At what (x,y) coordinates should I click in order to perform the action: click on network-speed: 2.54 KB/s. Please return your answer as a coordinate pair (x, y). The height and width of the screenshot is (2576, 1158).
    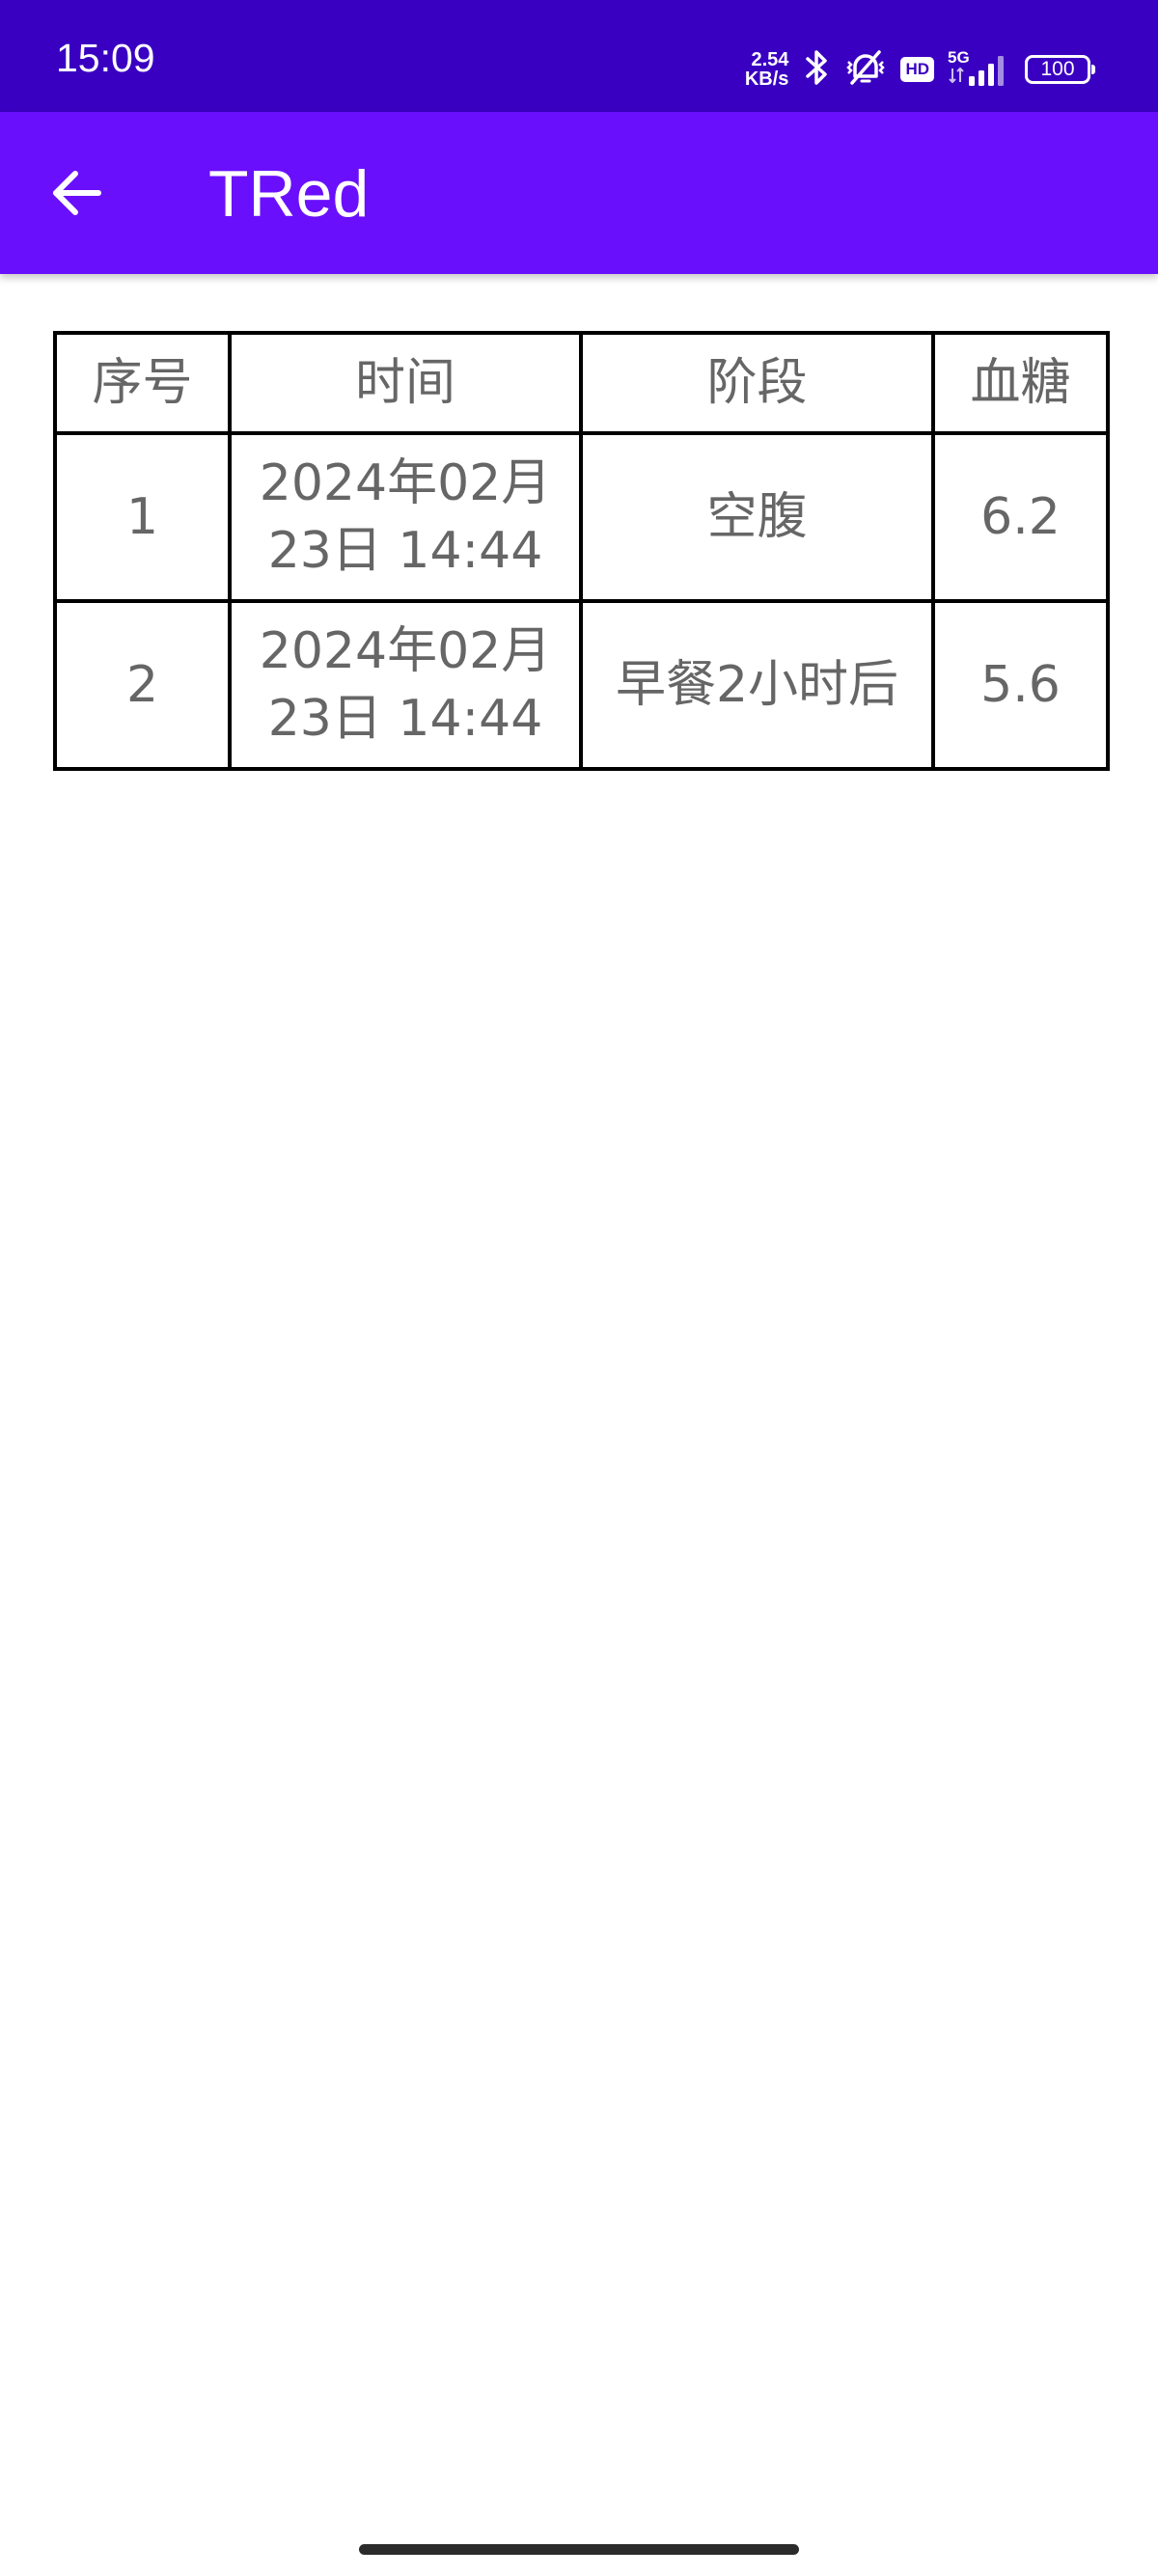
    Looking at the image, I should click on (767, 69).